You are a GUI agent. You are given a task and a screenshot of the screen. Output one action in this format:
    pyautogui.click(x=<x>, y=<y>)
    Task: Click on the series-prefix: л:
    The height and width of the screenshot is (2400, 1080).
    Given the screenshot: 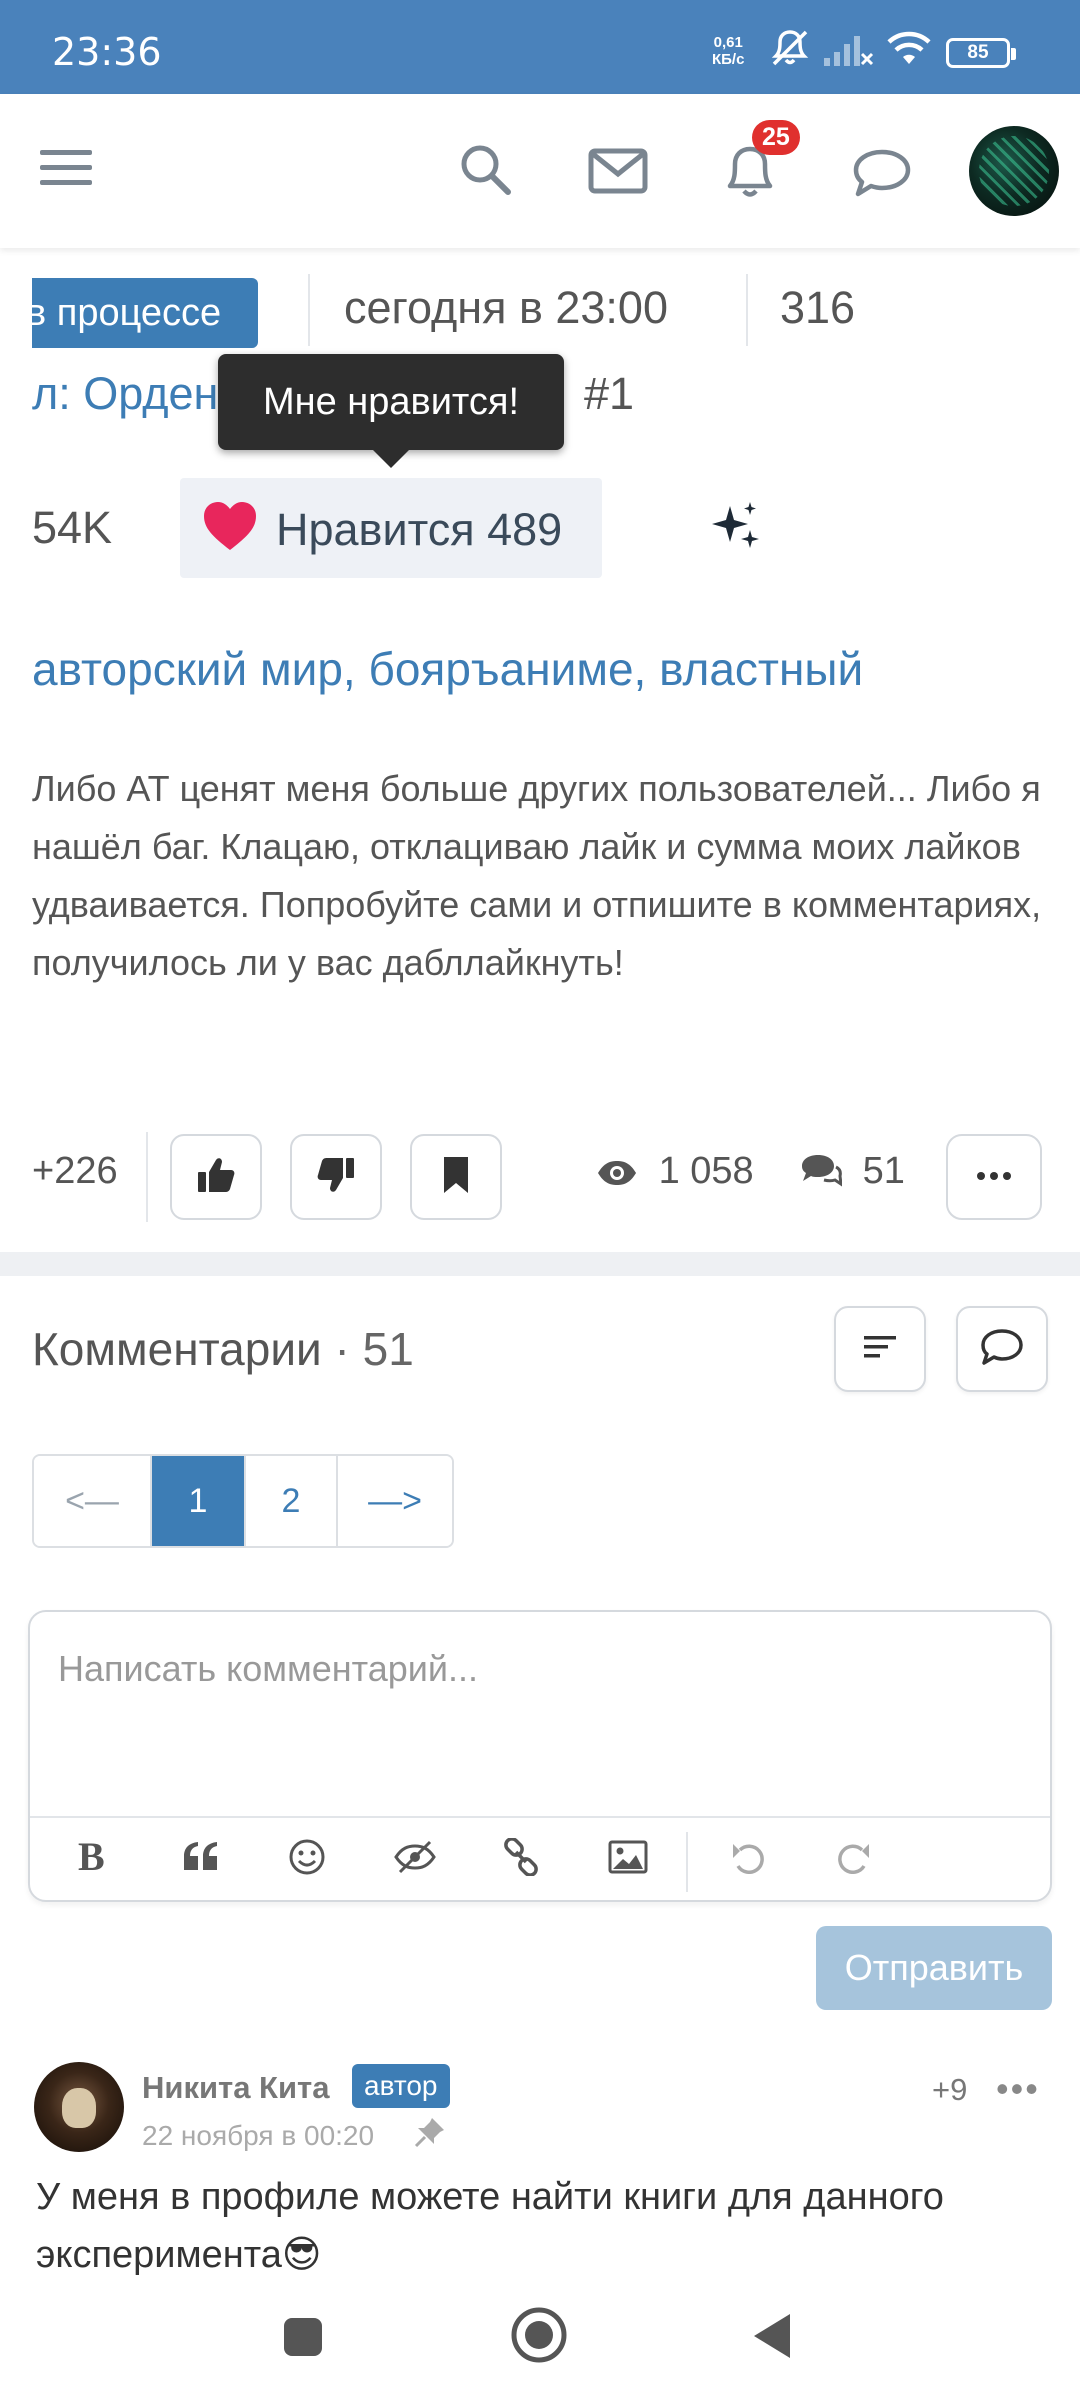 What is the action you would take?
    pyautogui.click(x=51, y=393)
    